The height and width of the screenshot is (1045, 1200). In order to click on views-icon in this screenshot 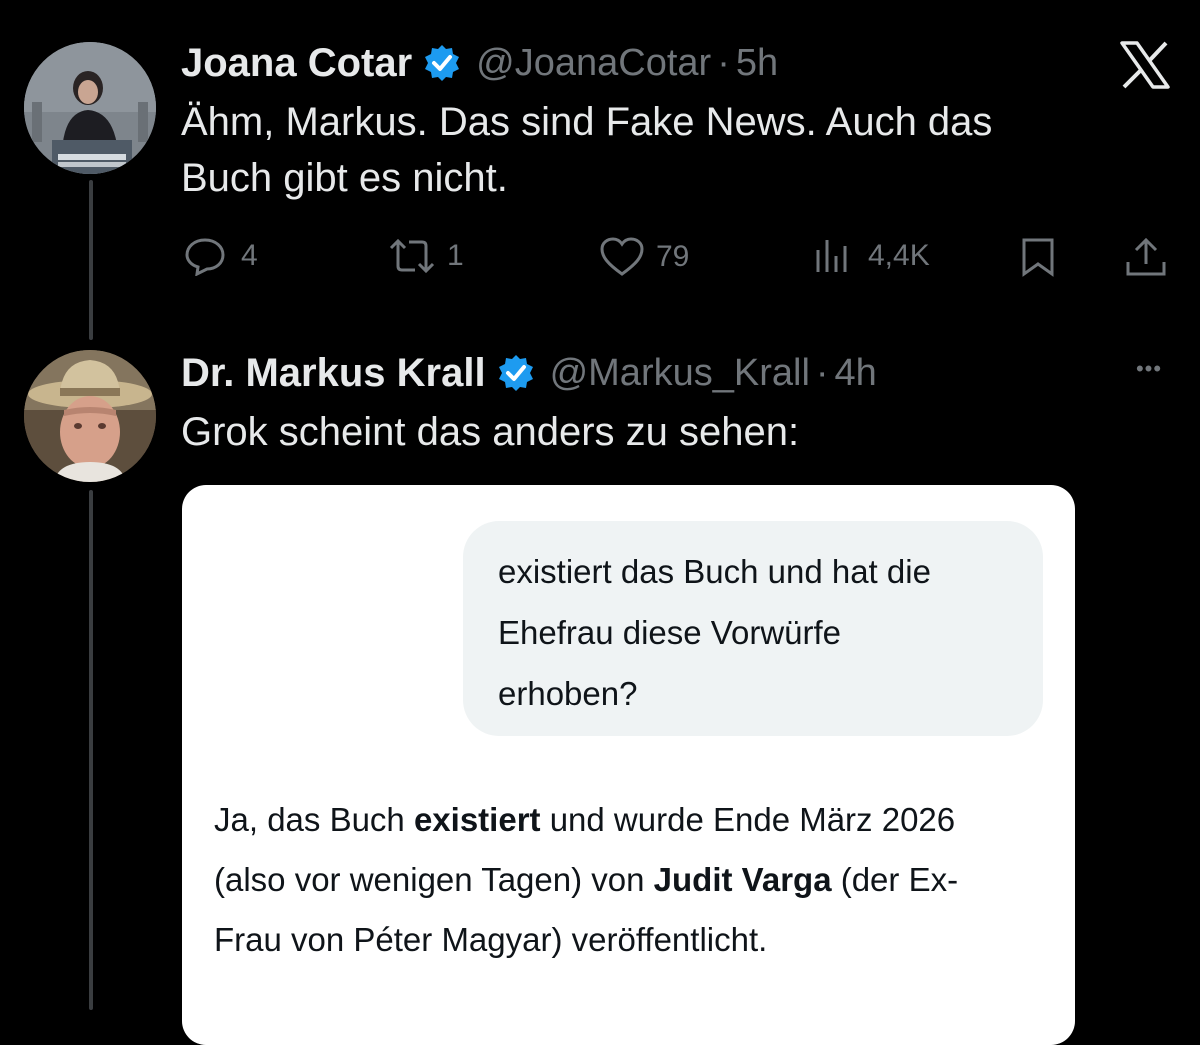, I will do `click(831, 256)`.